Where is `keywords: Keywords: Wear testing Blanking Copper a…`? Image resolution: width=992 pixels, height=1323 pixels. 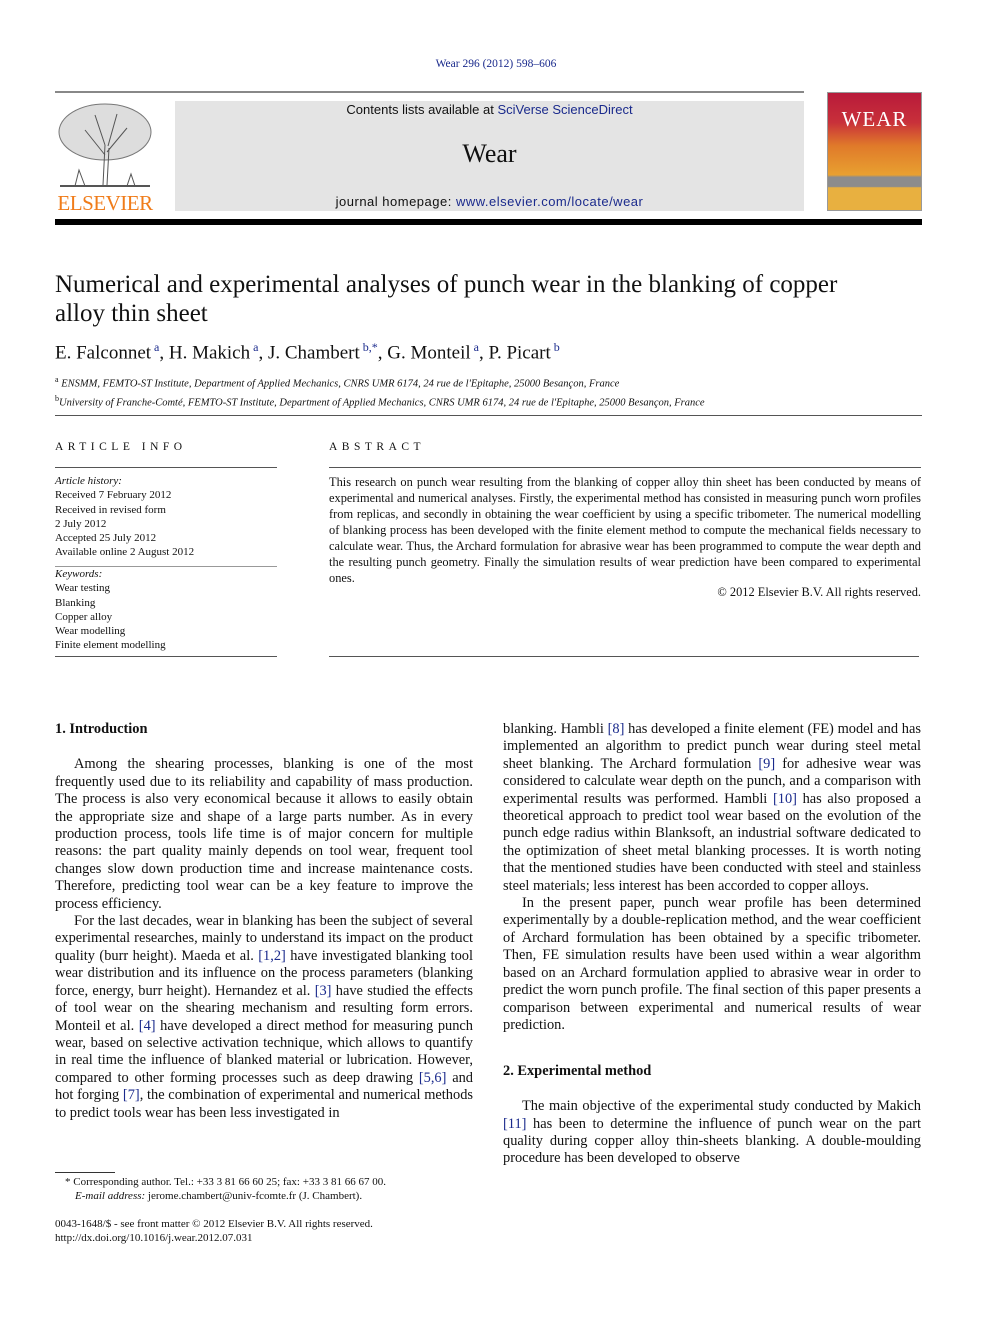
keywords: Keywords: Wear testing Blanking Copper a… is located at coordinates (166, 610).